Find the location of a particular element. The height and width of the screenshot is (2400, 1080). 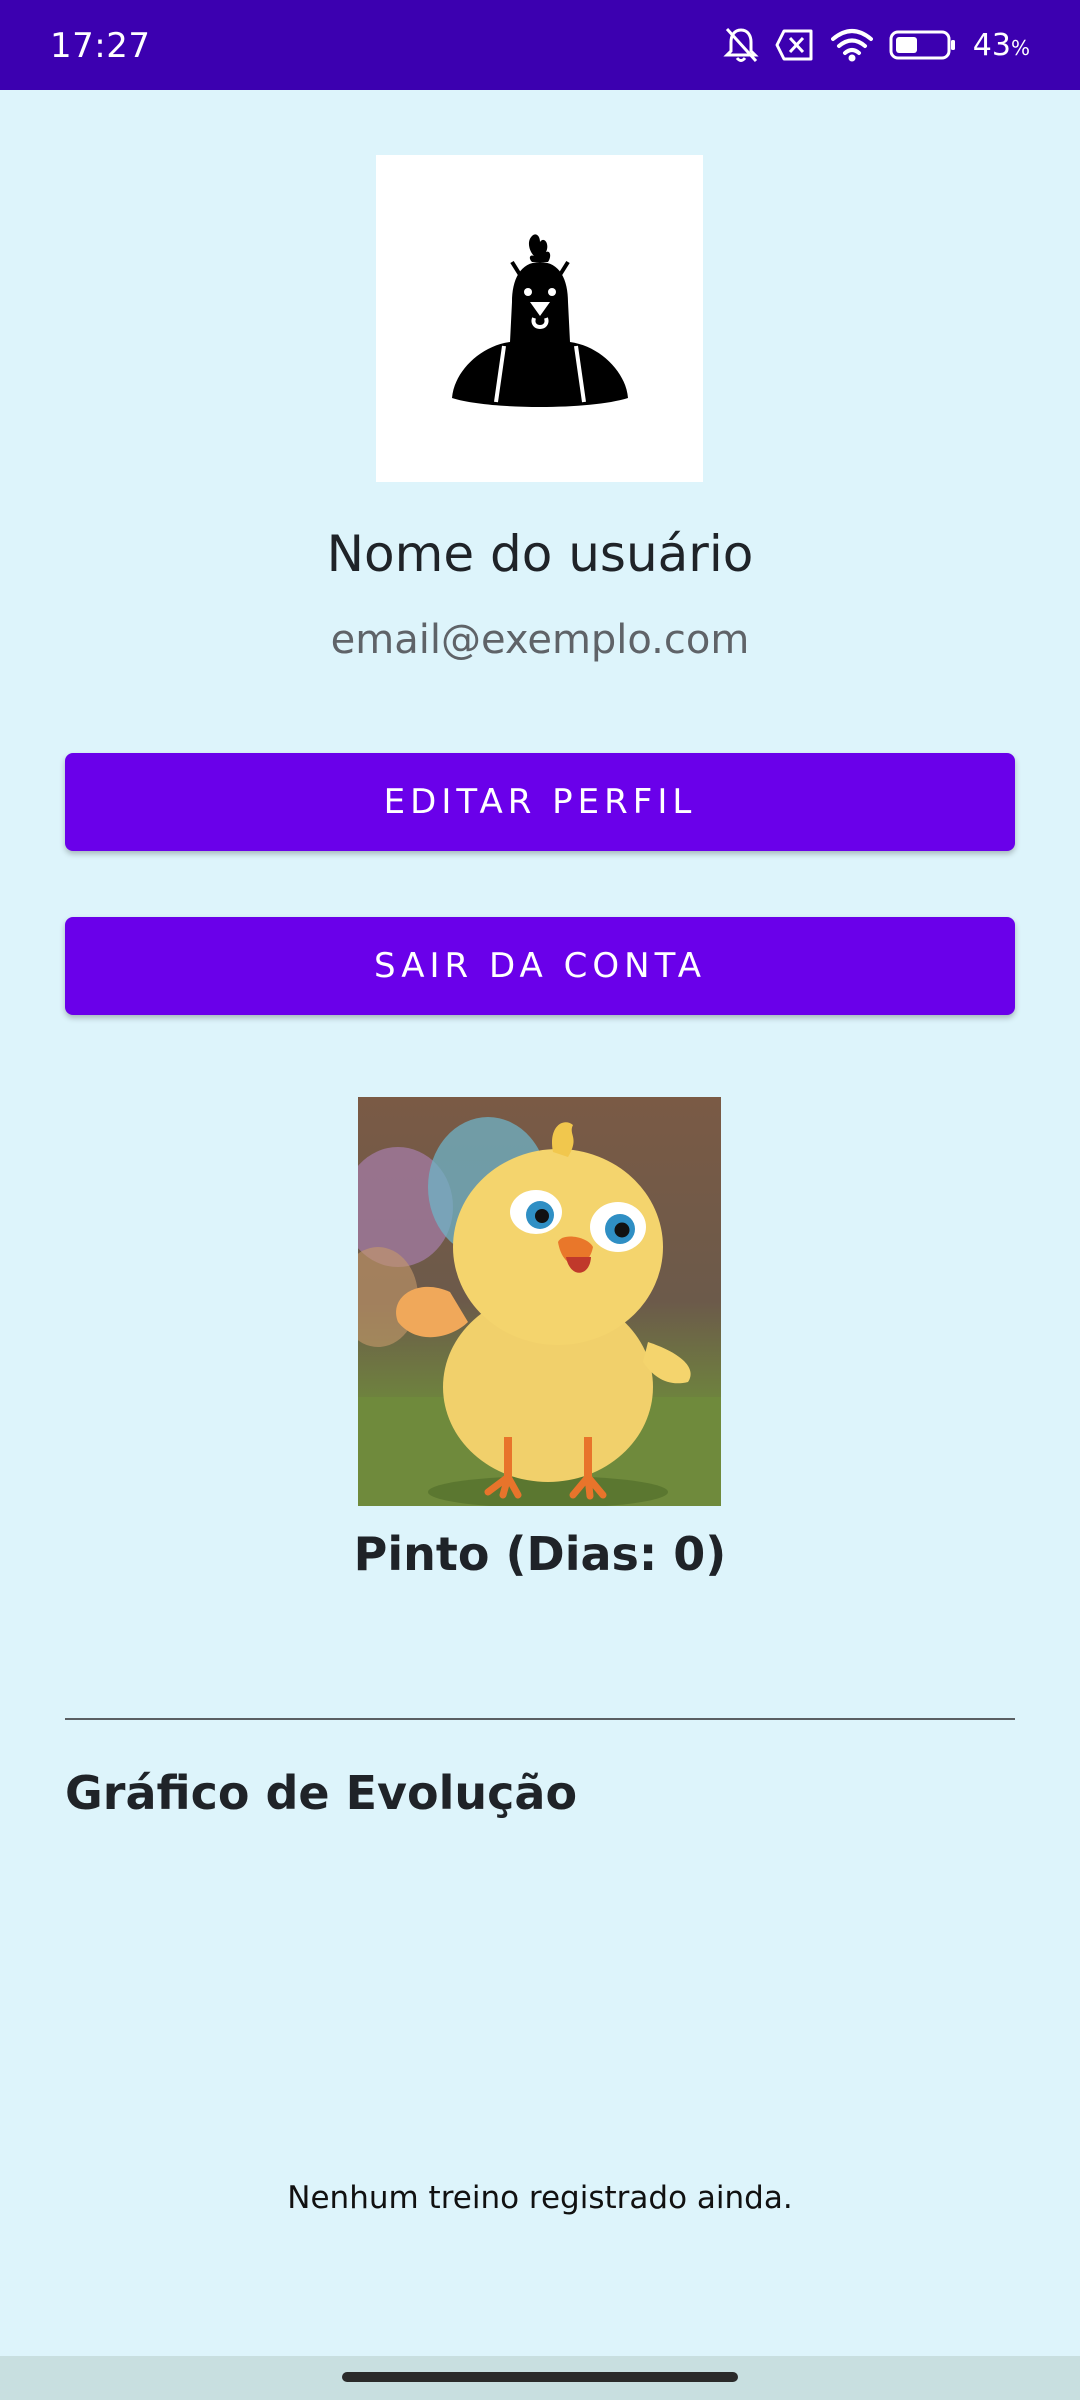

pet-image is located at coordinates (539, 1301).